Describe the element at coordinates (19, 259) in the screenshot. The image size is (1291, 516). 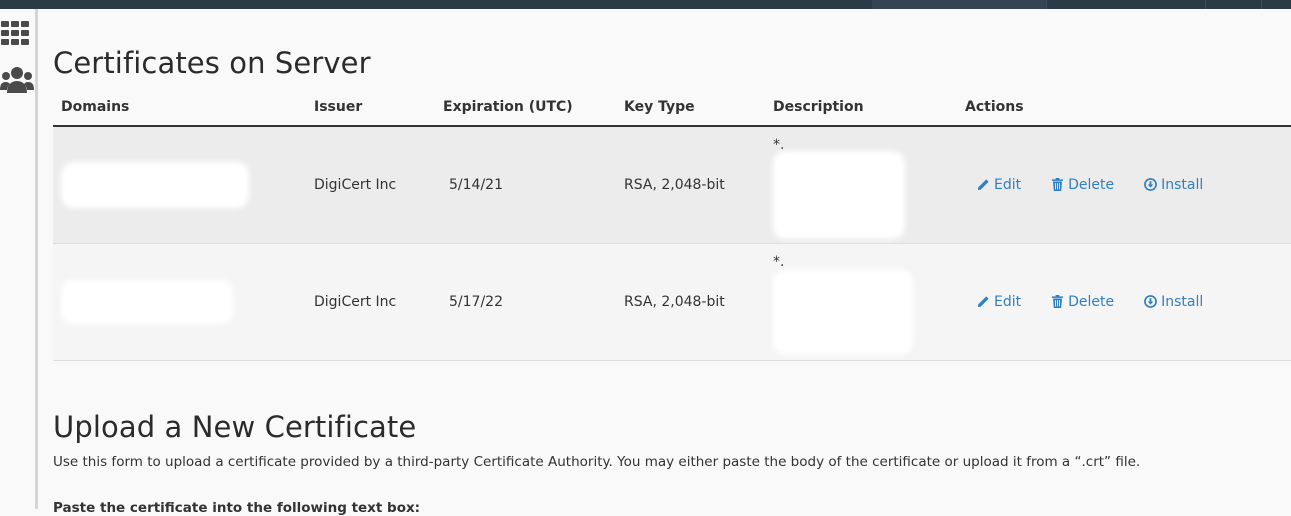
I see `sidebar` at that location.